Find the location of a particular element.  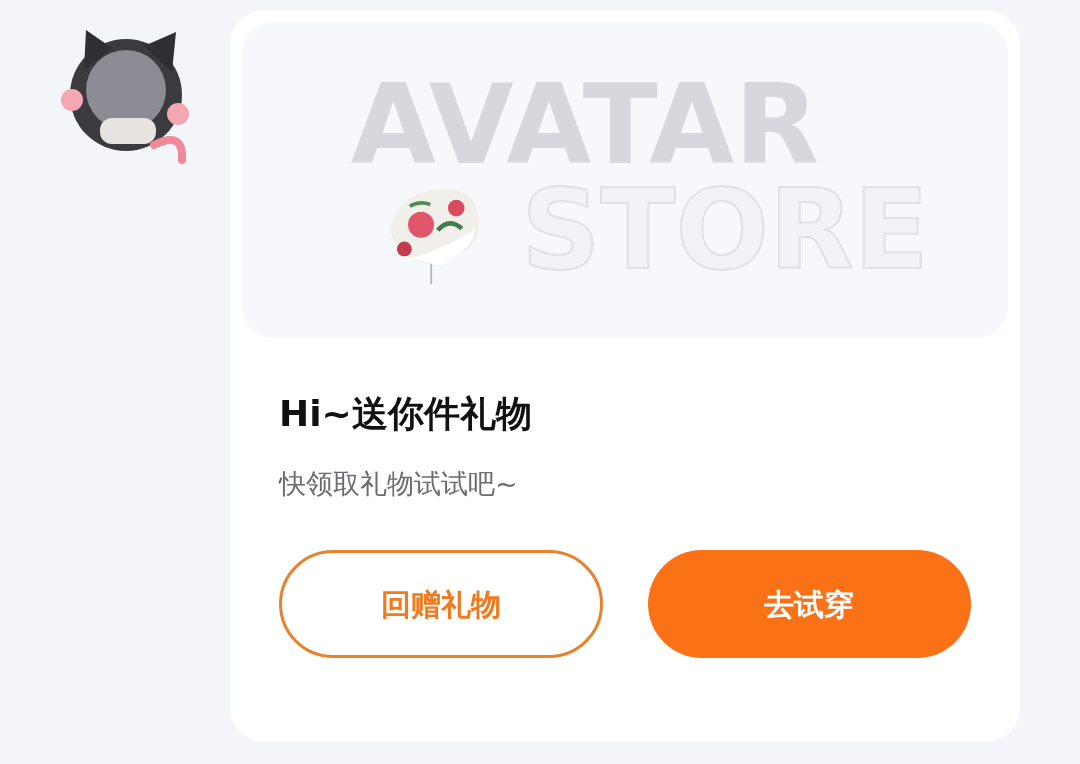

return-gift-button: 回赠礼物 is located at coordinates (441, 604).